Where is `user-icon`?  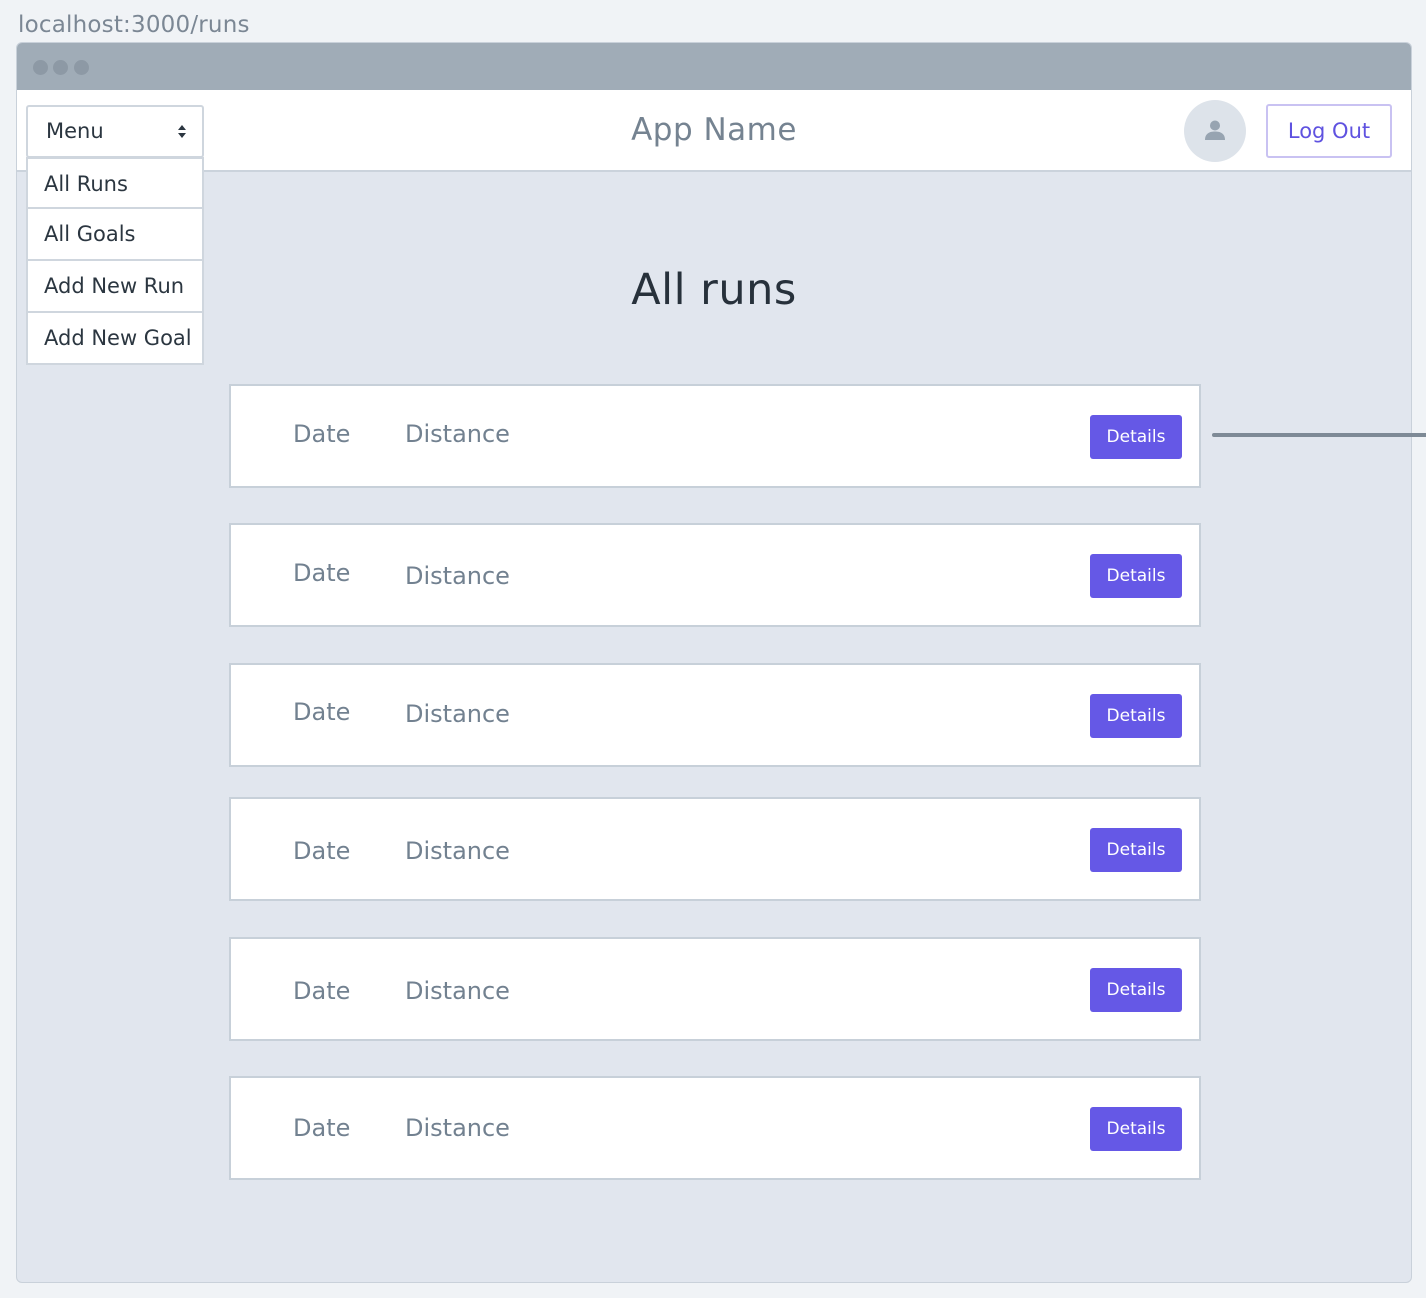 user-icon is located at coordinates (1215, 130).